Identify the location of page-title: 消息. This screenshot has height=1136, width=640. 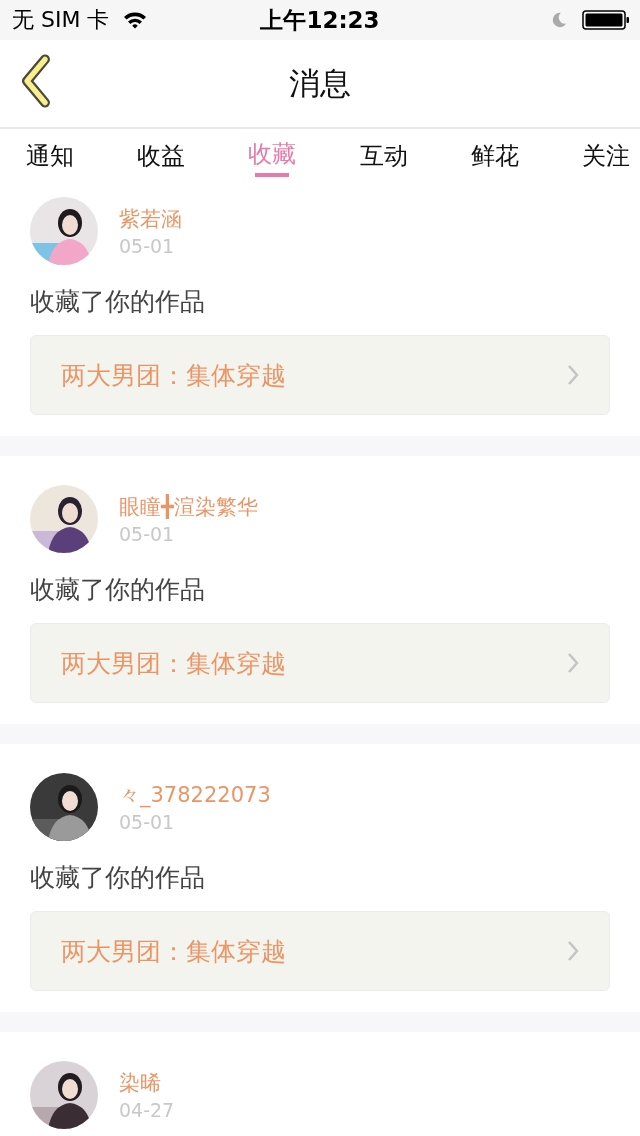
(320, 83).